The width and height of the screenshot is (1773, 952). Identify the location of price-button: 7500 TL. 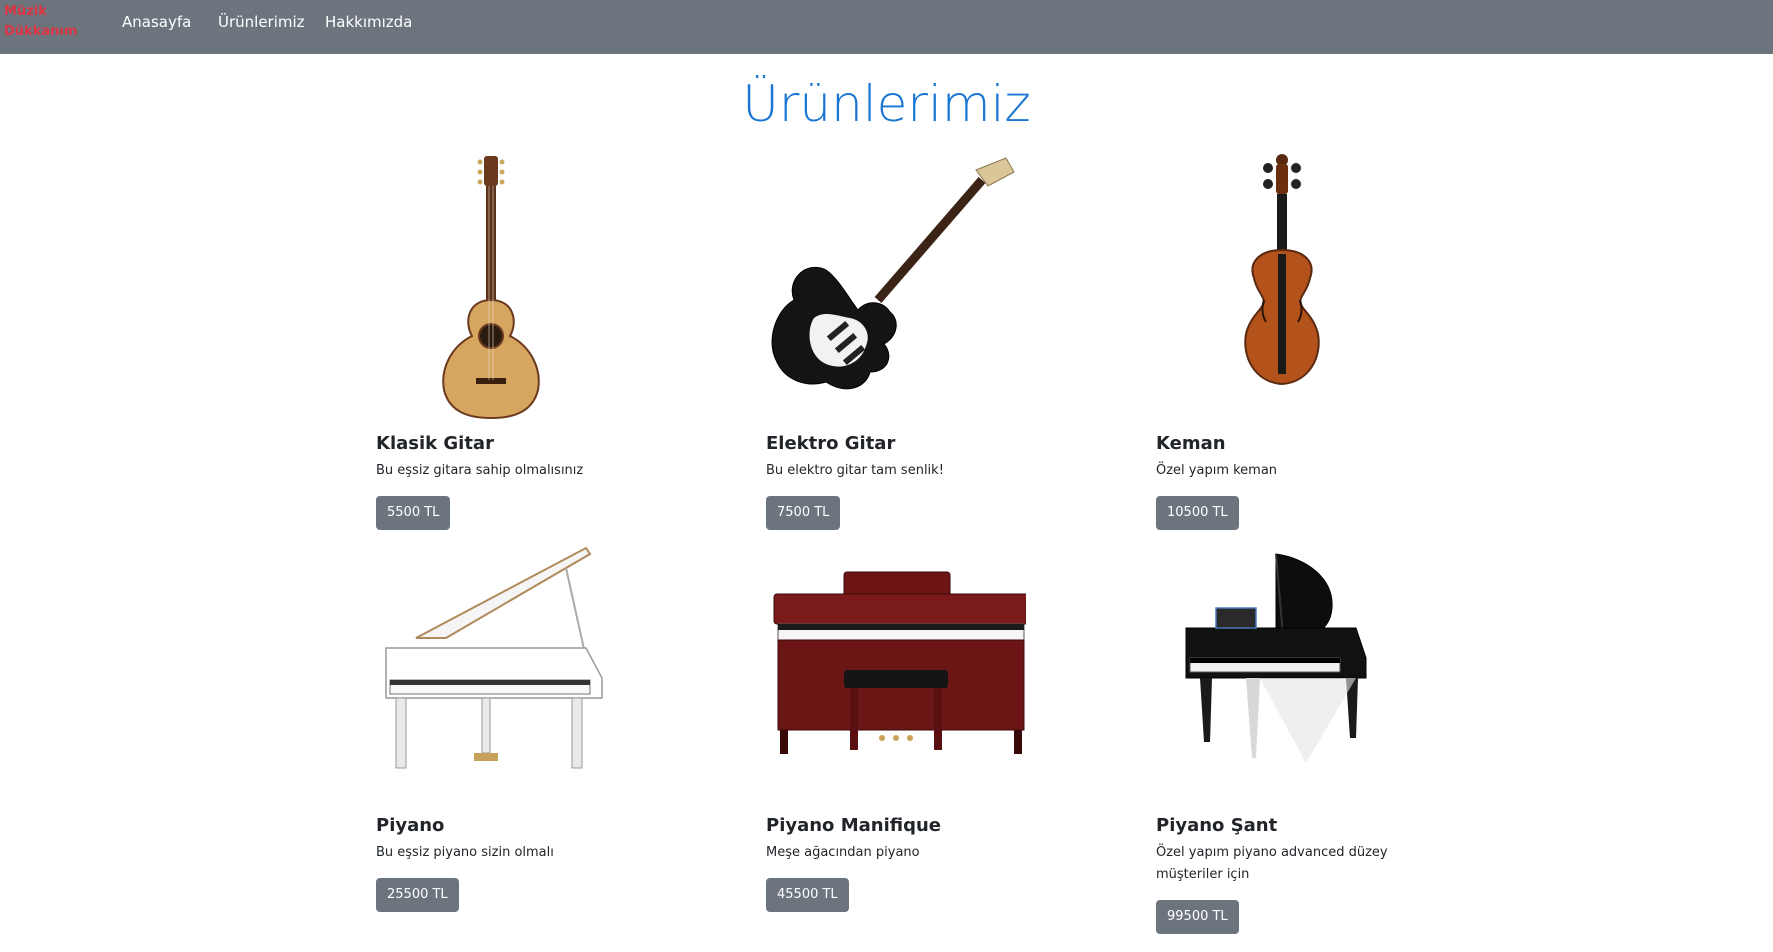
(803, 513).